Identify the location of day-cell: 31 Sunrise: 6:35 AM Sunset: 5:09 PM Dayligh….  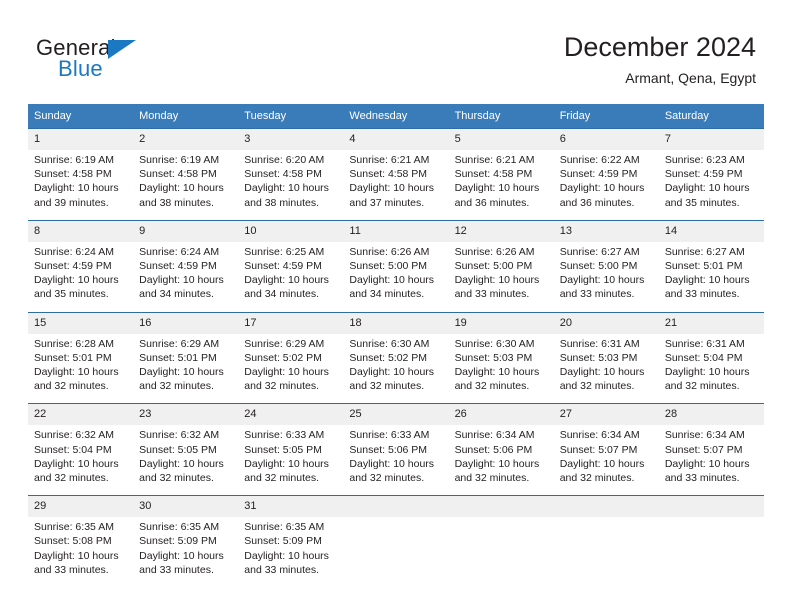
(291, 541).